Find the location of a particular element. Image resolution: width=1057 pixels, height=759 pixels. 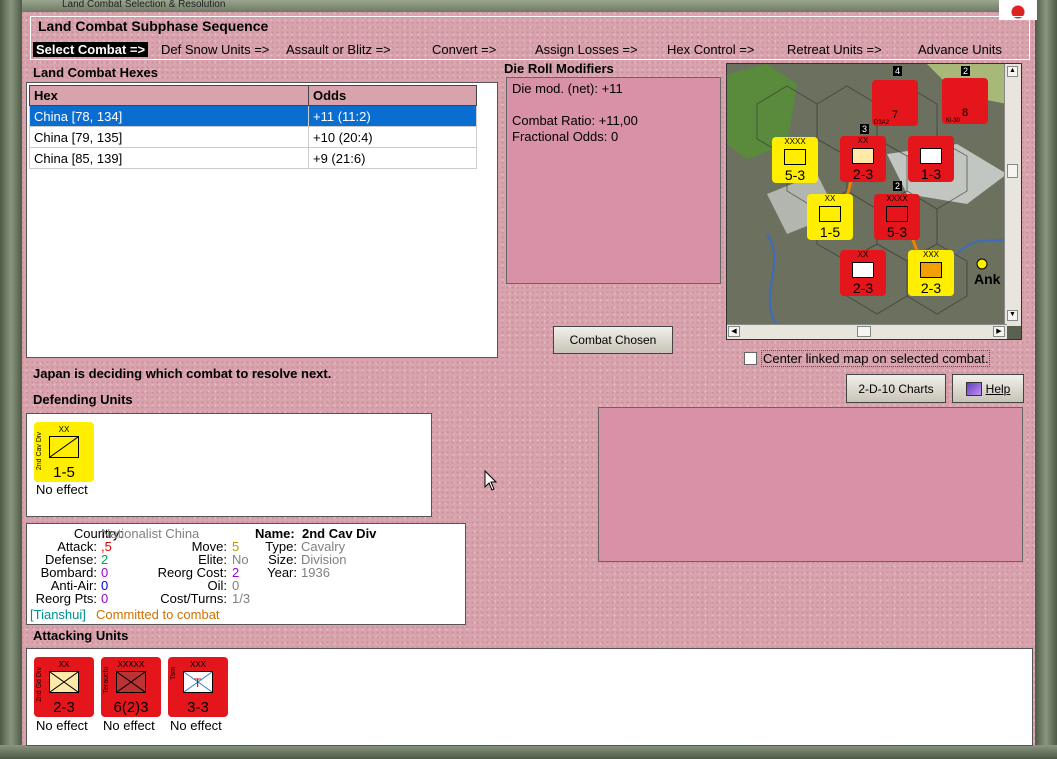

map-place-label: Ank is located at coordinates (987, 279).